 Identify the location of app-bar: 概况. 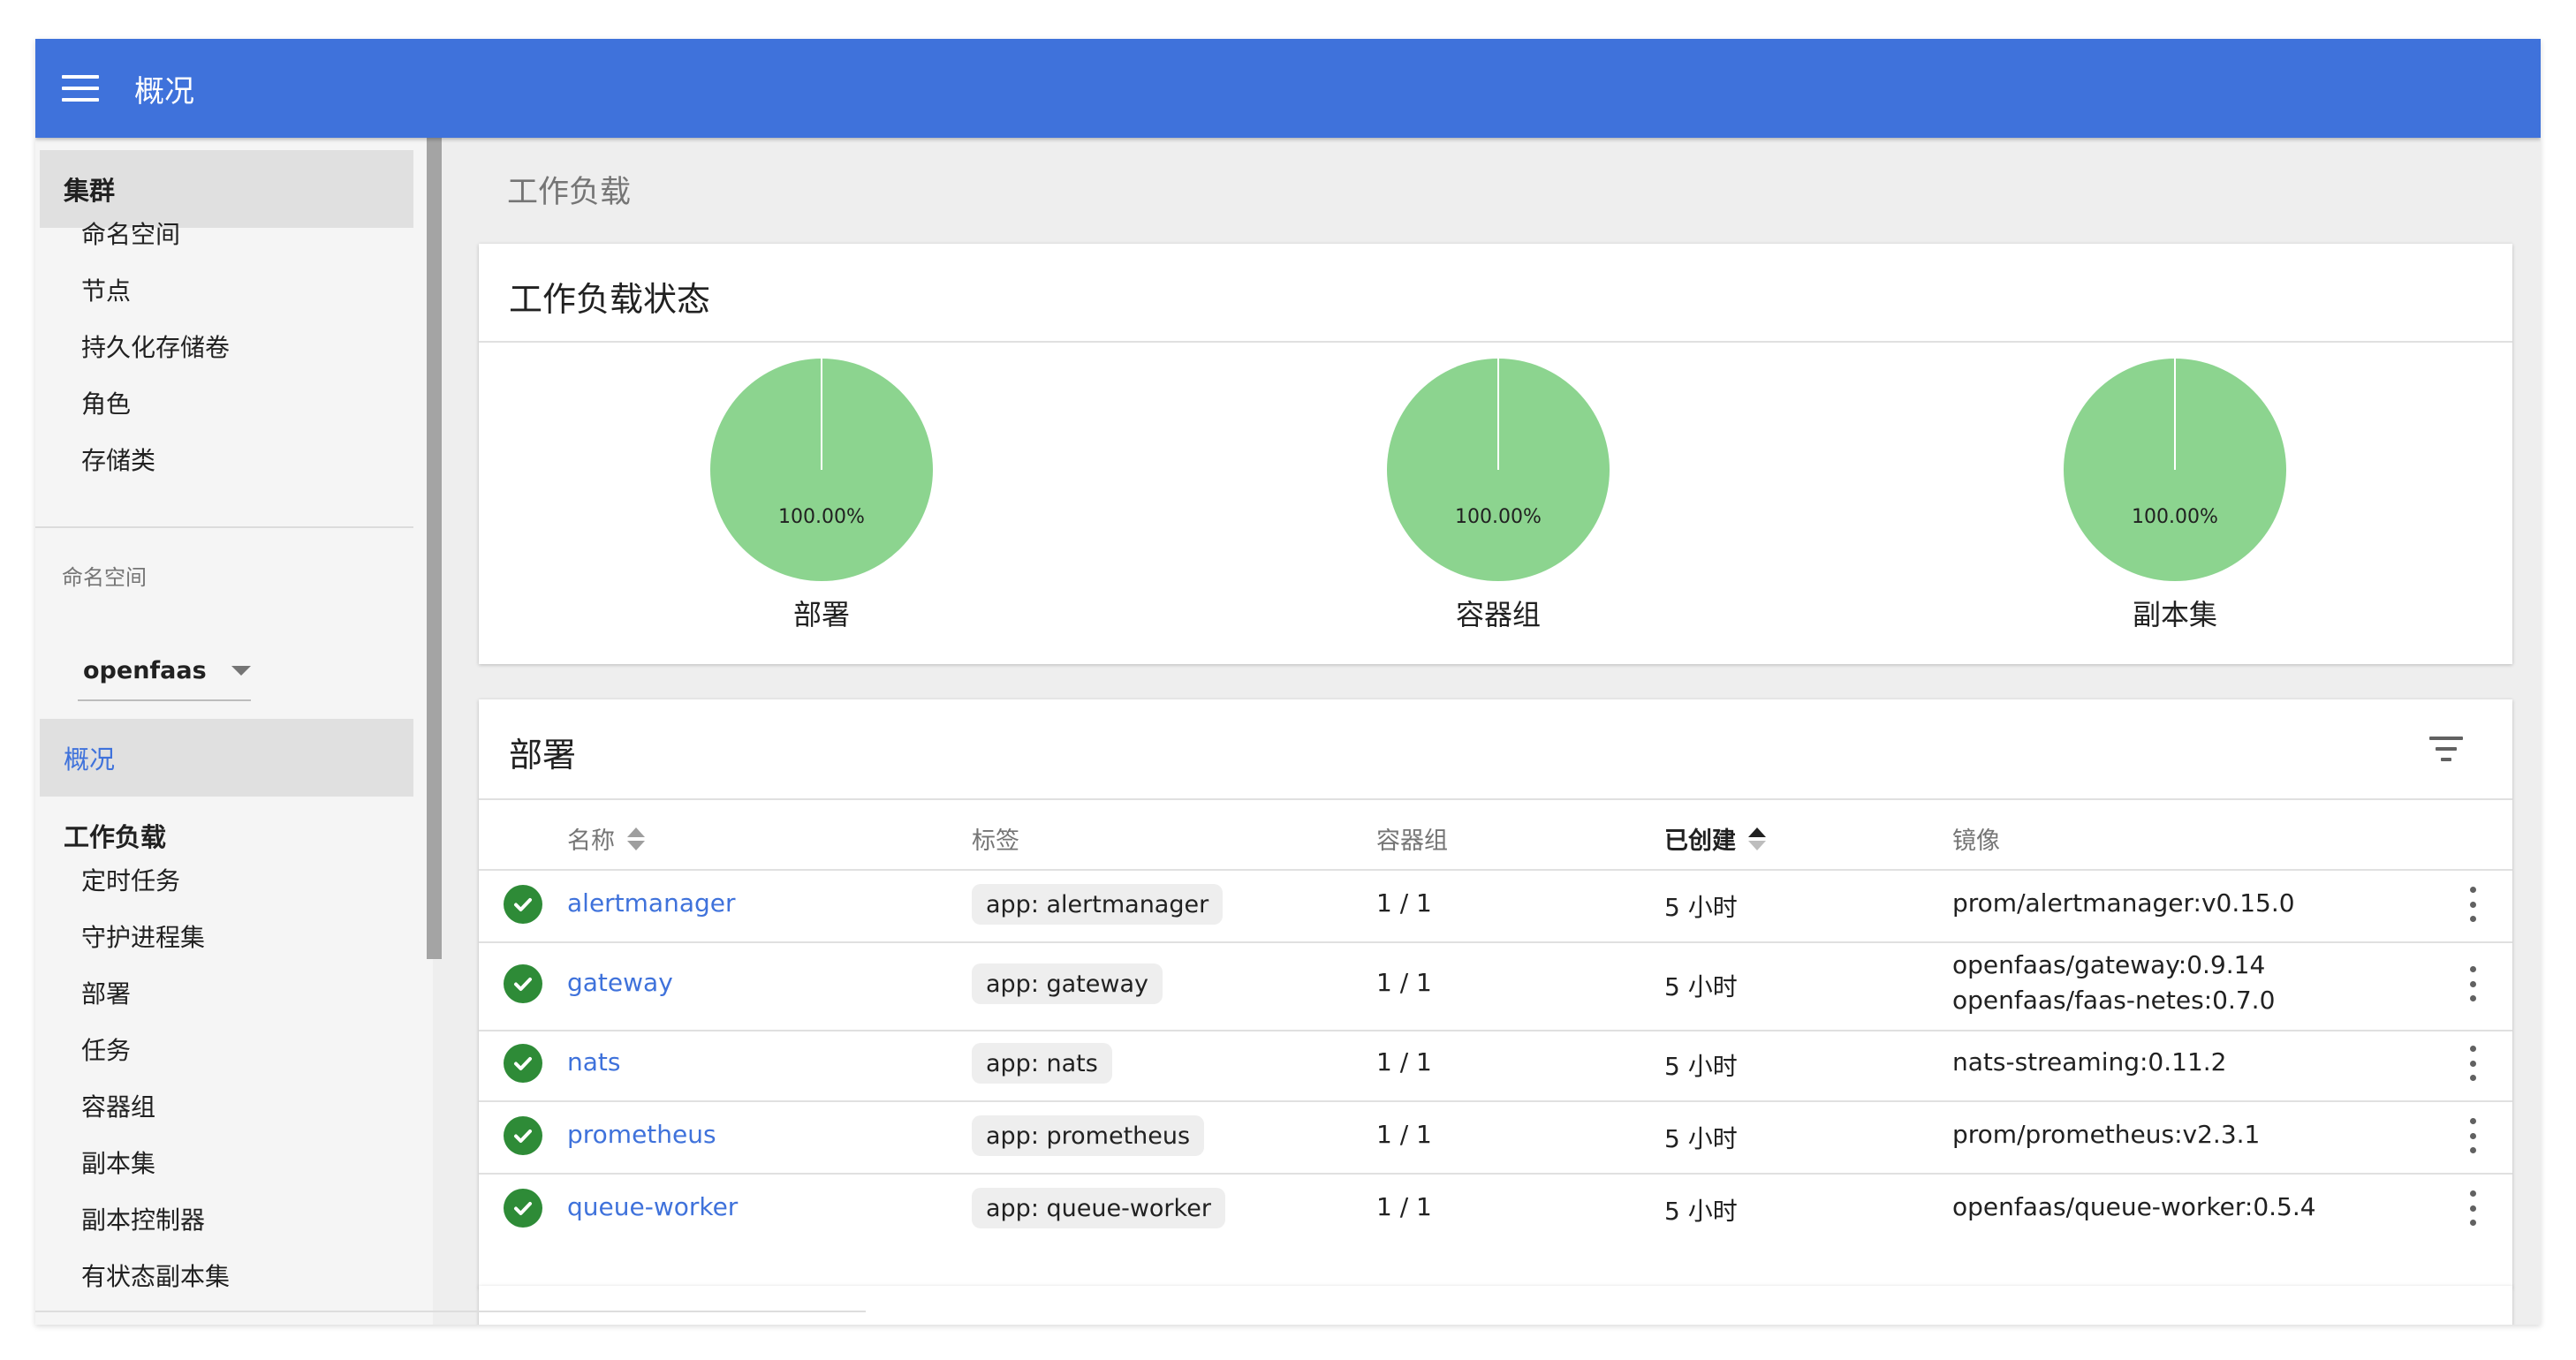
(1288, 88).